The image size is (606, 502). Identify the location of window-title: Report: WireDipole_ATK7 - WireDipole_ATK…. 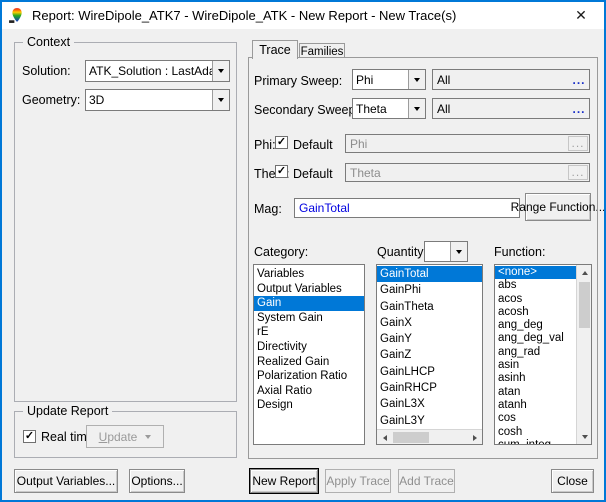
(244, 15).